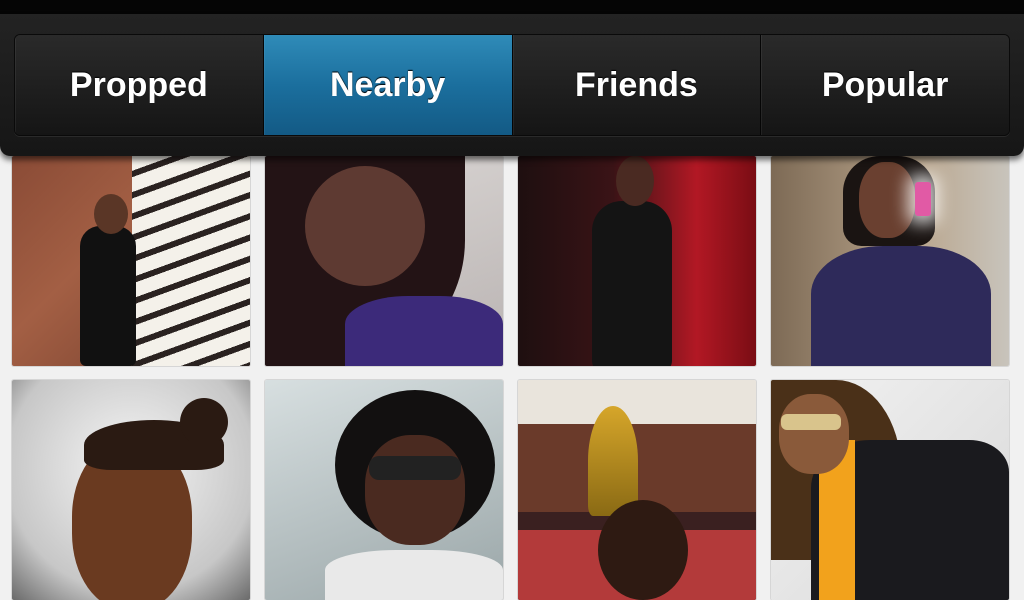  What do you see at coordinates (204, 422) in the screenshot?
I see `photo-hair-bun` at bounding box center [204, 422].